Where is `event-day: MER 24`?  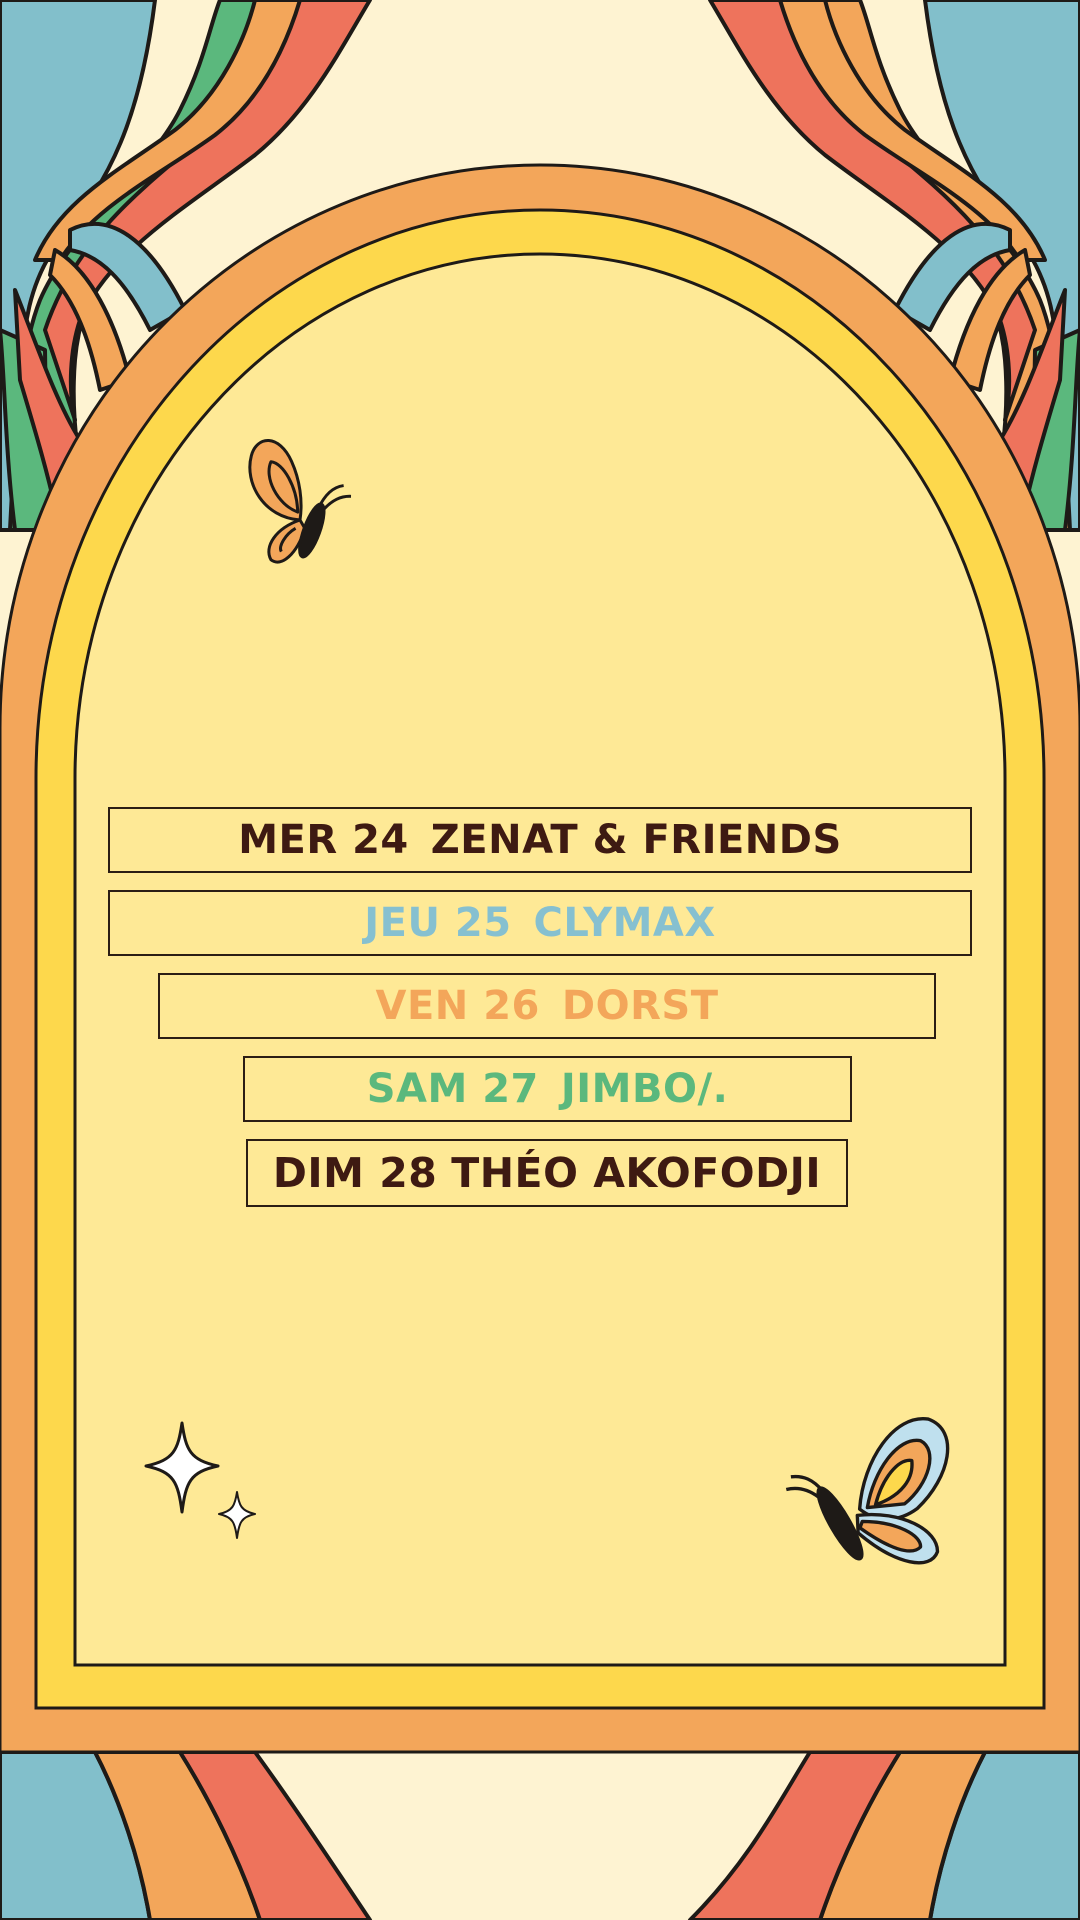 event-day: MER 24 is located at coordinates (323, 840).